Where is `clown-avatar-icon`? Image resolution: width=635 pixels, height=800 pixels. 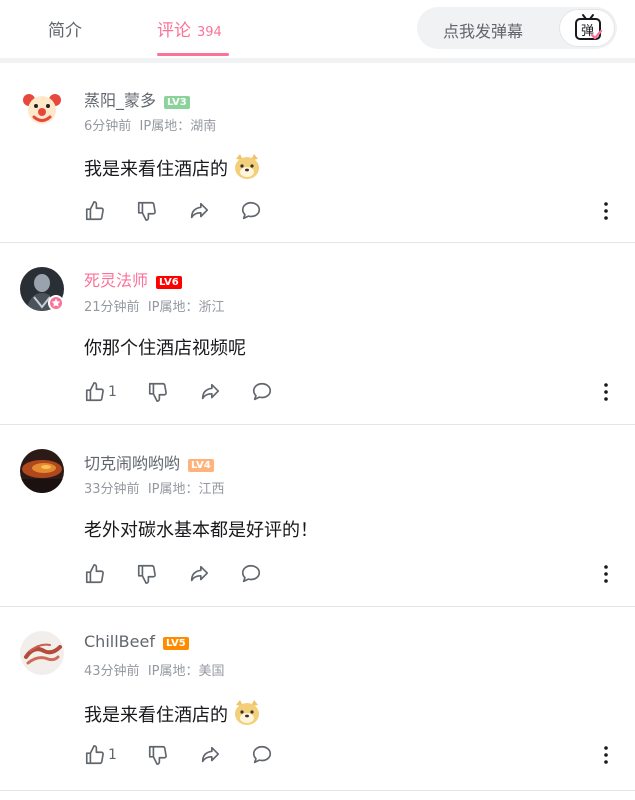
clown-avatar-icon is located at coordinates (42, 108).